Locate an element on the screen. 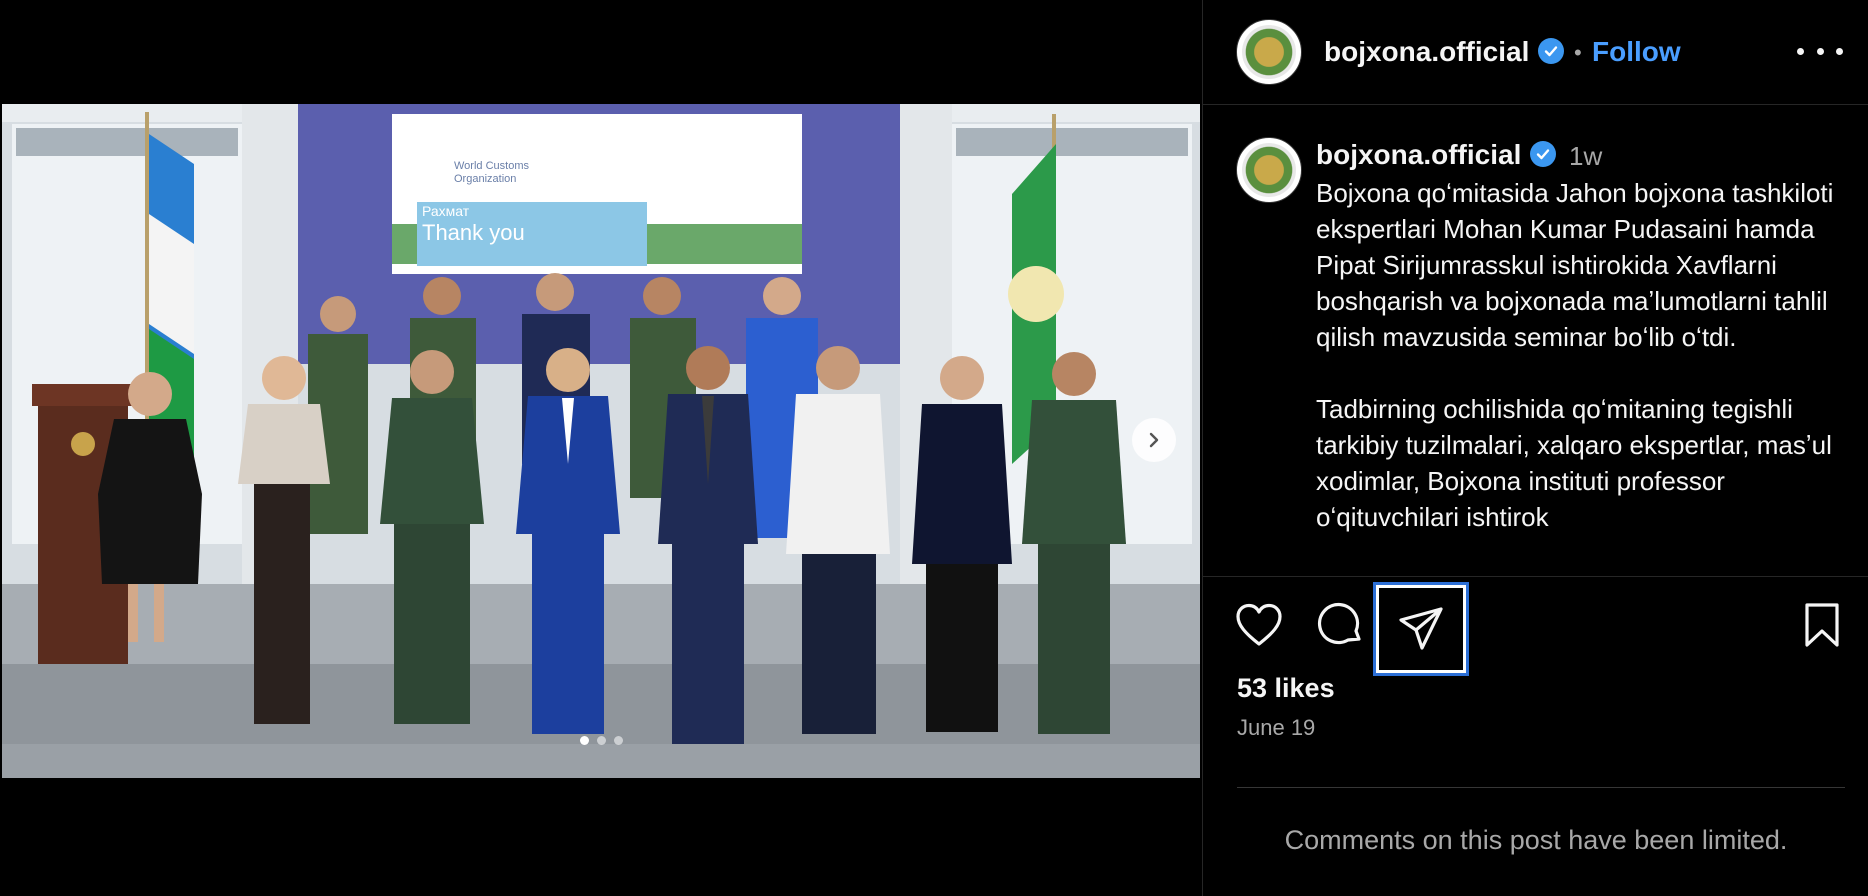  paper-plane-icon is located at coordinates (1421, 628).